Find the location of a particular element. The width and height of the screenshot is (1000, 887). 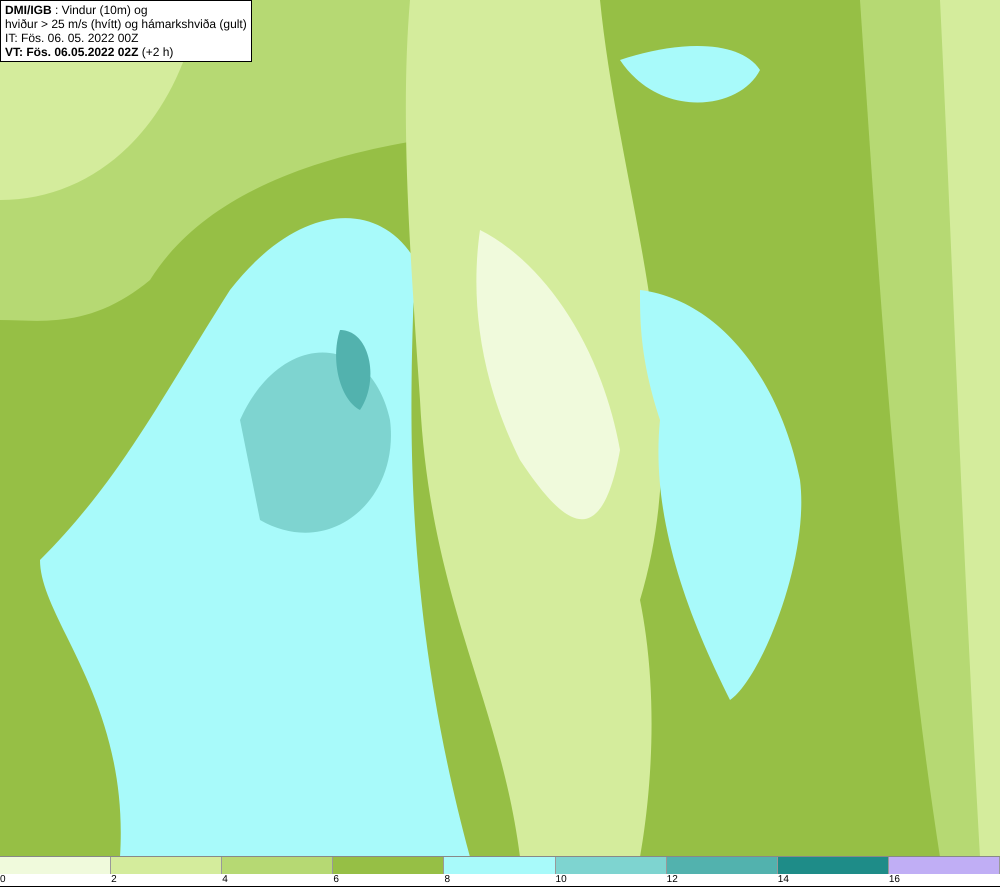

title-line: VT: Fös. 06.05.2022 02Z (+2 h) is located at coordinates (89, 52).